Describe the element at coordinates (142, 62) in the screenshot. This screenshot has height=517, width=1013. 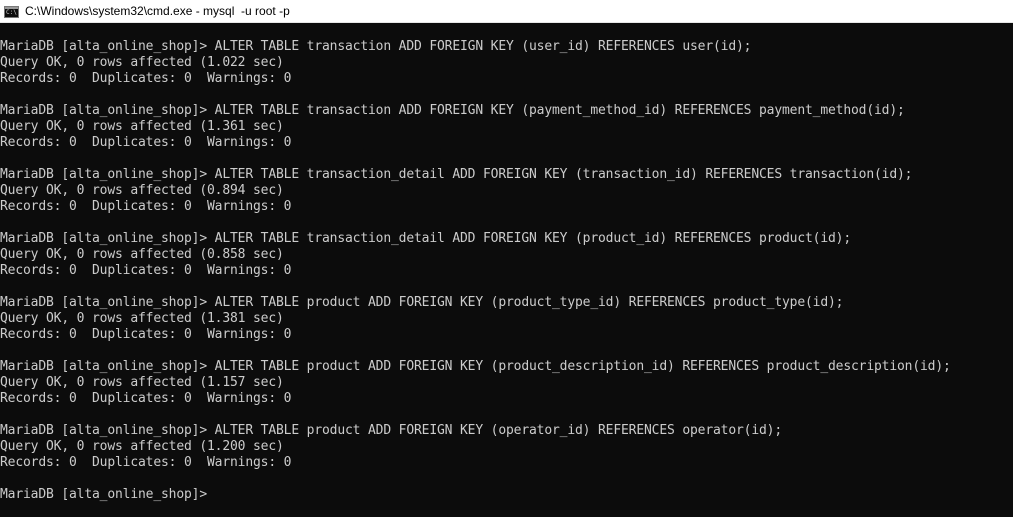
I see `query-result-line: Query OK, 0 rows affected (1.022 sec)` at that location.